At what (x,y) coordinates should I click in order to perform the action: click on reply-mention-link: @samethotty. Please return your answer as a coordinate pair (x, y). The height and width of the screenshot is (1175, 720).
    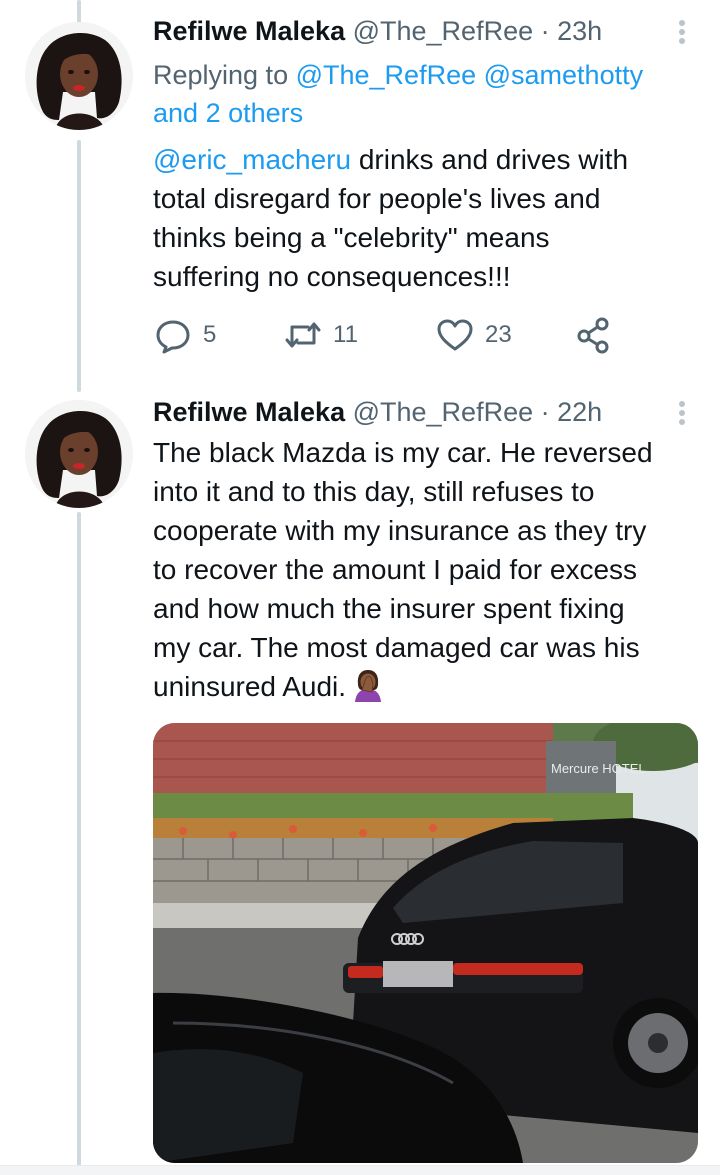
    Looking at the image, I should click on (563, 75).